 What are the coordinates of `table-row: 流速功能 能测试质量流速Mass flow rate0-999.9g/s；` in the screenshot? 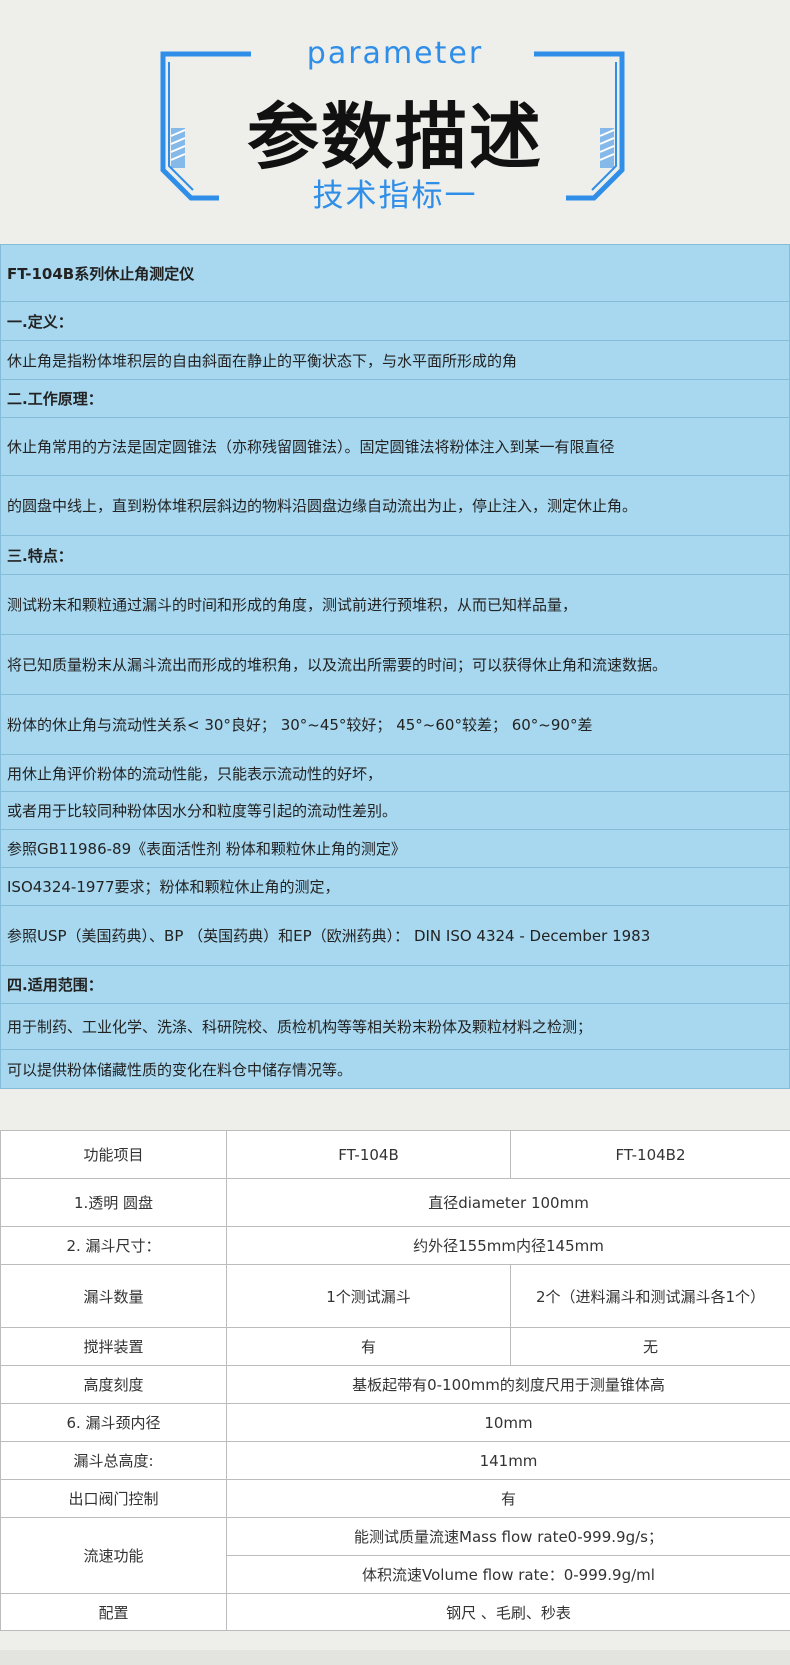 It's located at (395, 1555).